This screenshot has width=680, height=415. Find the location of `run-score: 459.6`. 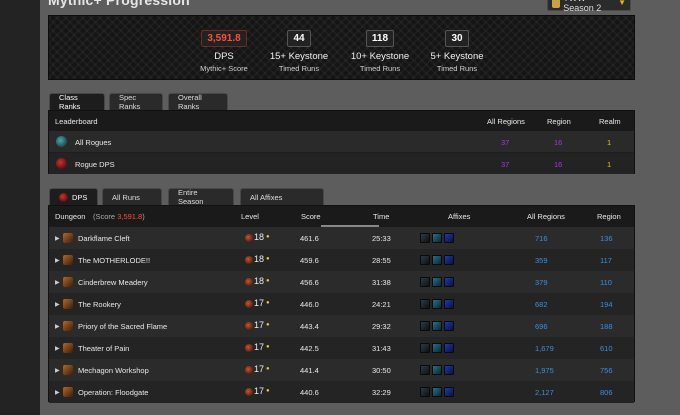

run-score: 459.6 is located at coordinates (309, 260).